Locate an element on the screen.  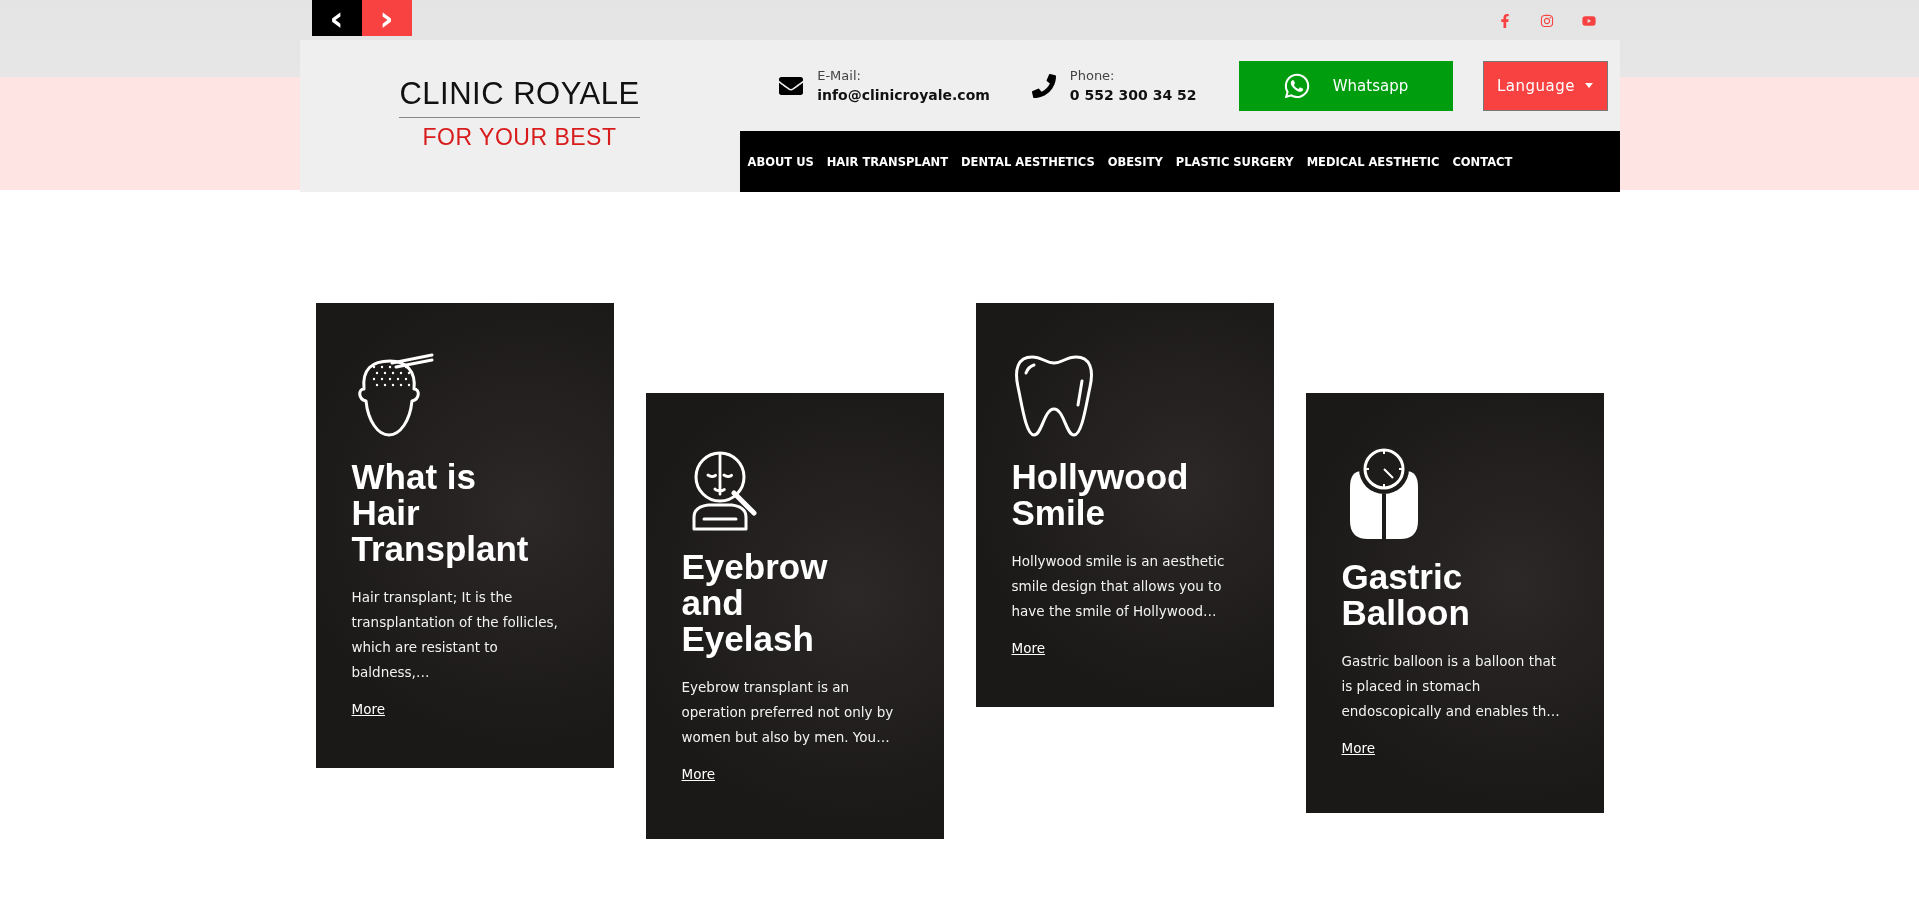
contact-value: info@clinicroyale.com is located at coordinates (903, 95).